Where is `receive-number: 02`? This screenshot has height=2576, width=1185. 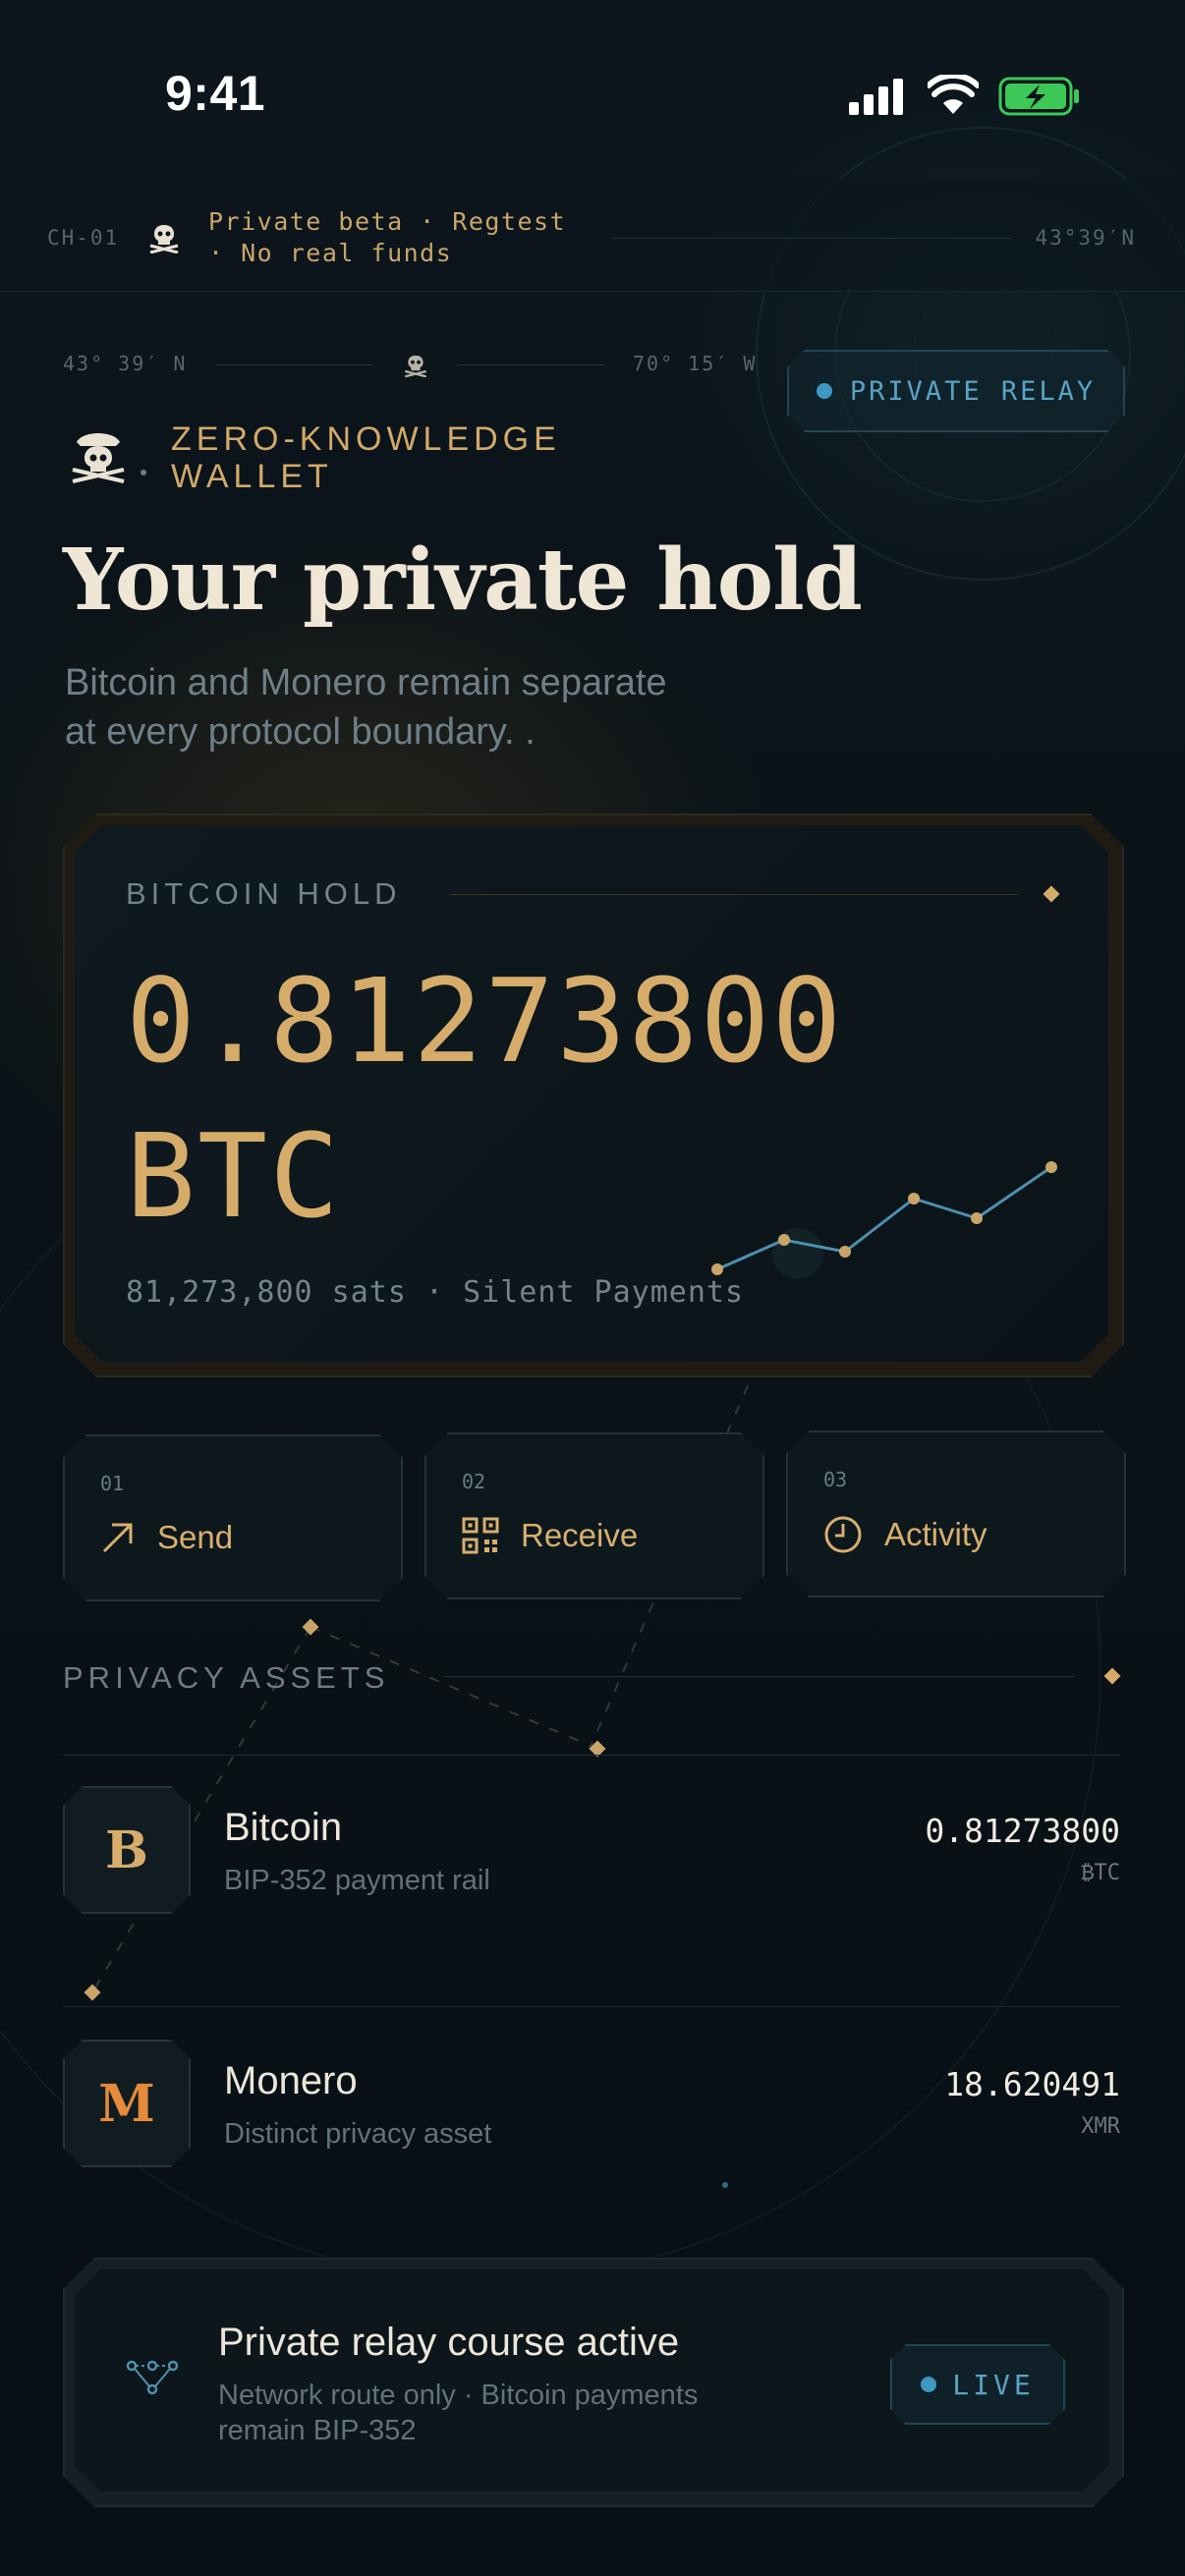 receive-number: 02 is located at coordinates (474, 1481).